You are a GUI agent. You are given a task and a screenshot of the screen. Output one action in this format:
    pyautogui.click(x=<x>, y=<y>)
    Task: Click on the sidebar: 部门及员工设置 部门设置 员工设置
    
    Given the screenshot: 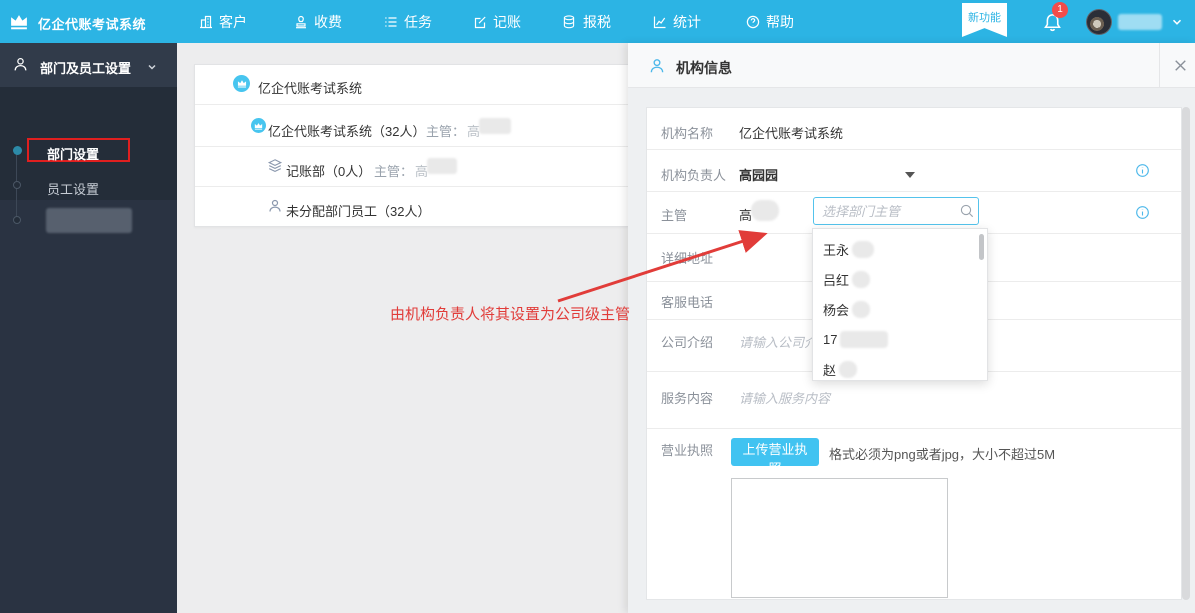 What is the action you would take?
    pyautogui.click(x=88, y=328)
    